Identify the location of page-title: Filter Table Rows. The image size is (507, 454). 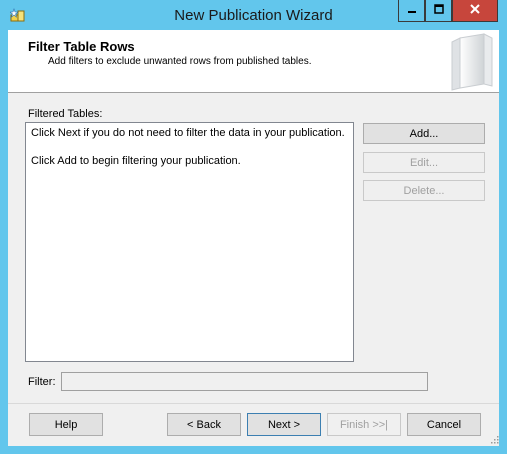
(81, 46).